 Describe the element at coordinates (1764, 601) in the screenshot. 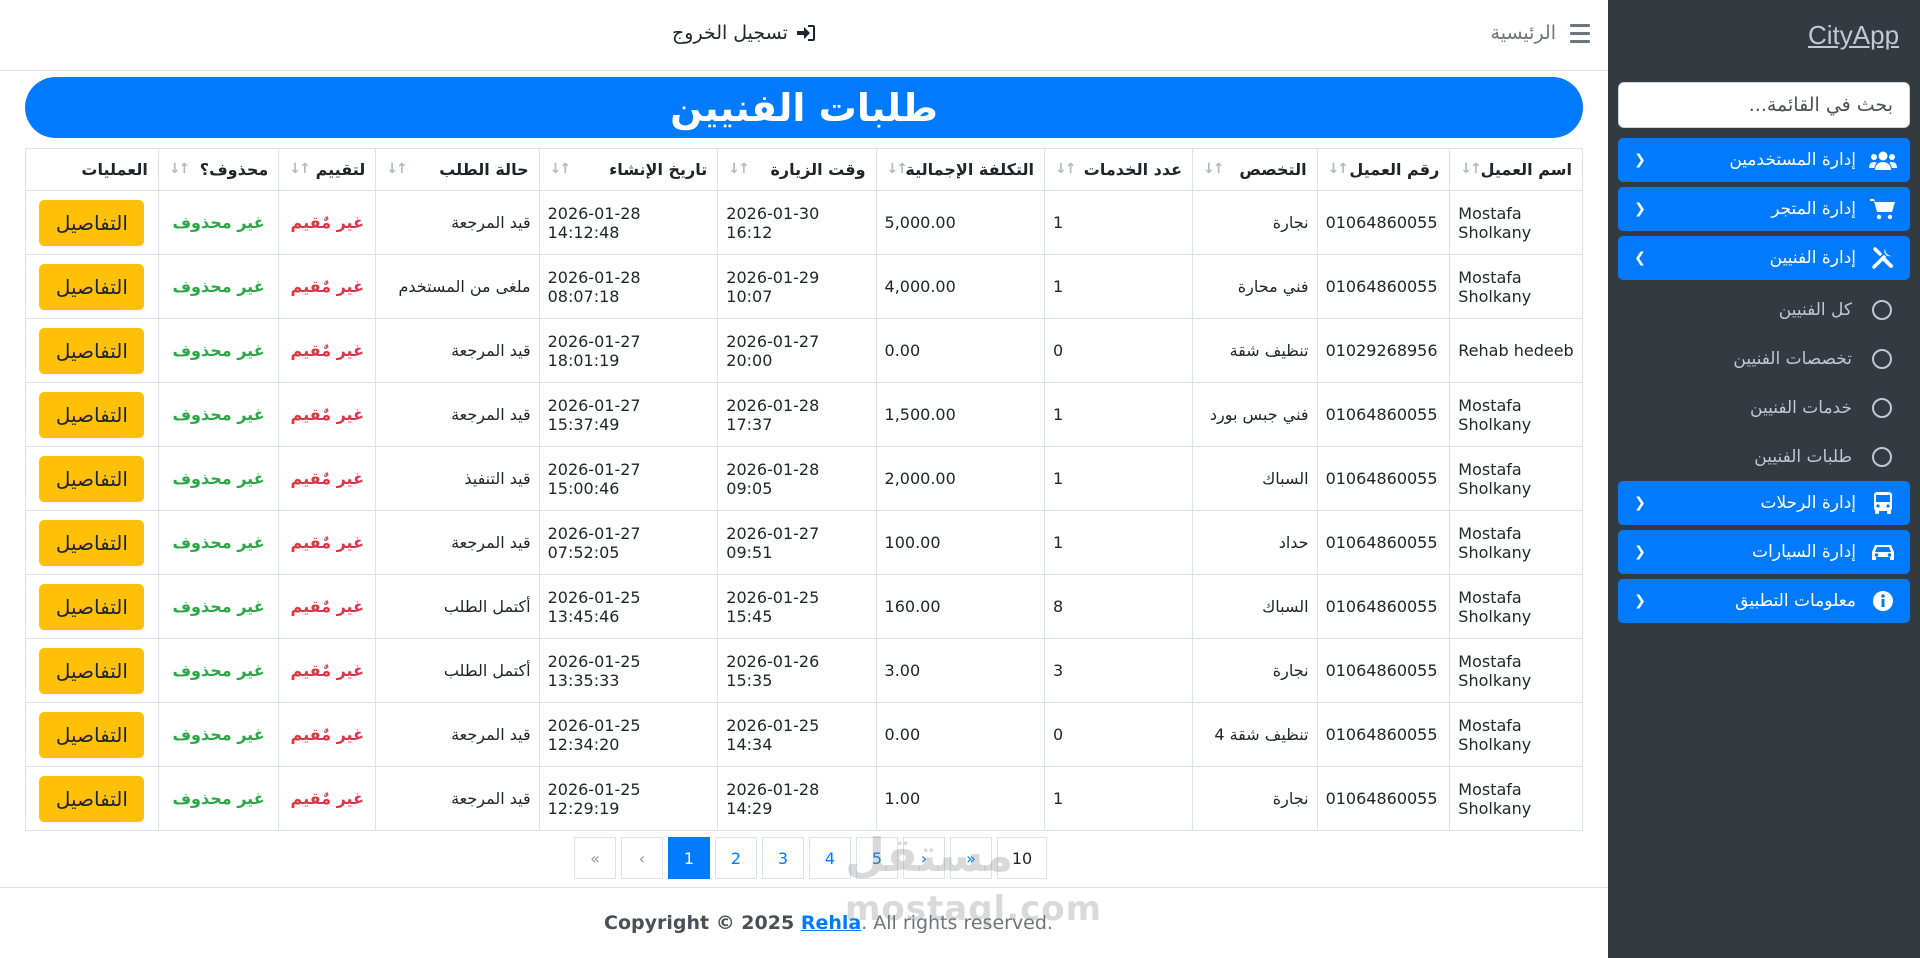

I see `sidebar-item-app-info: معلومات التطبيق ❮` at that location.